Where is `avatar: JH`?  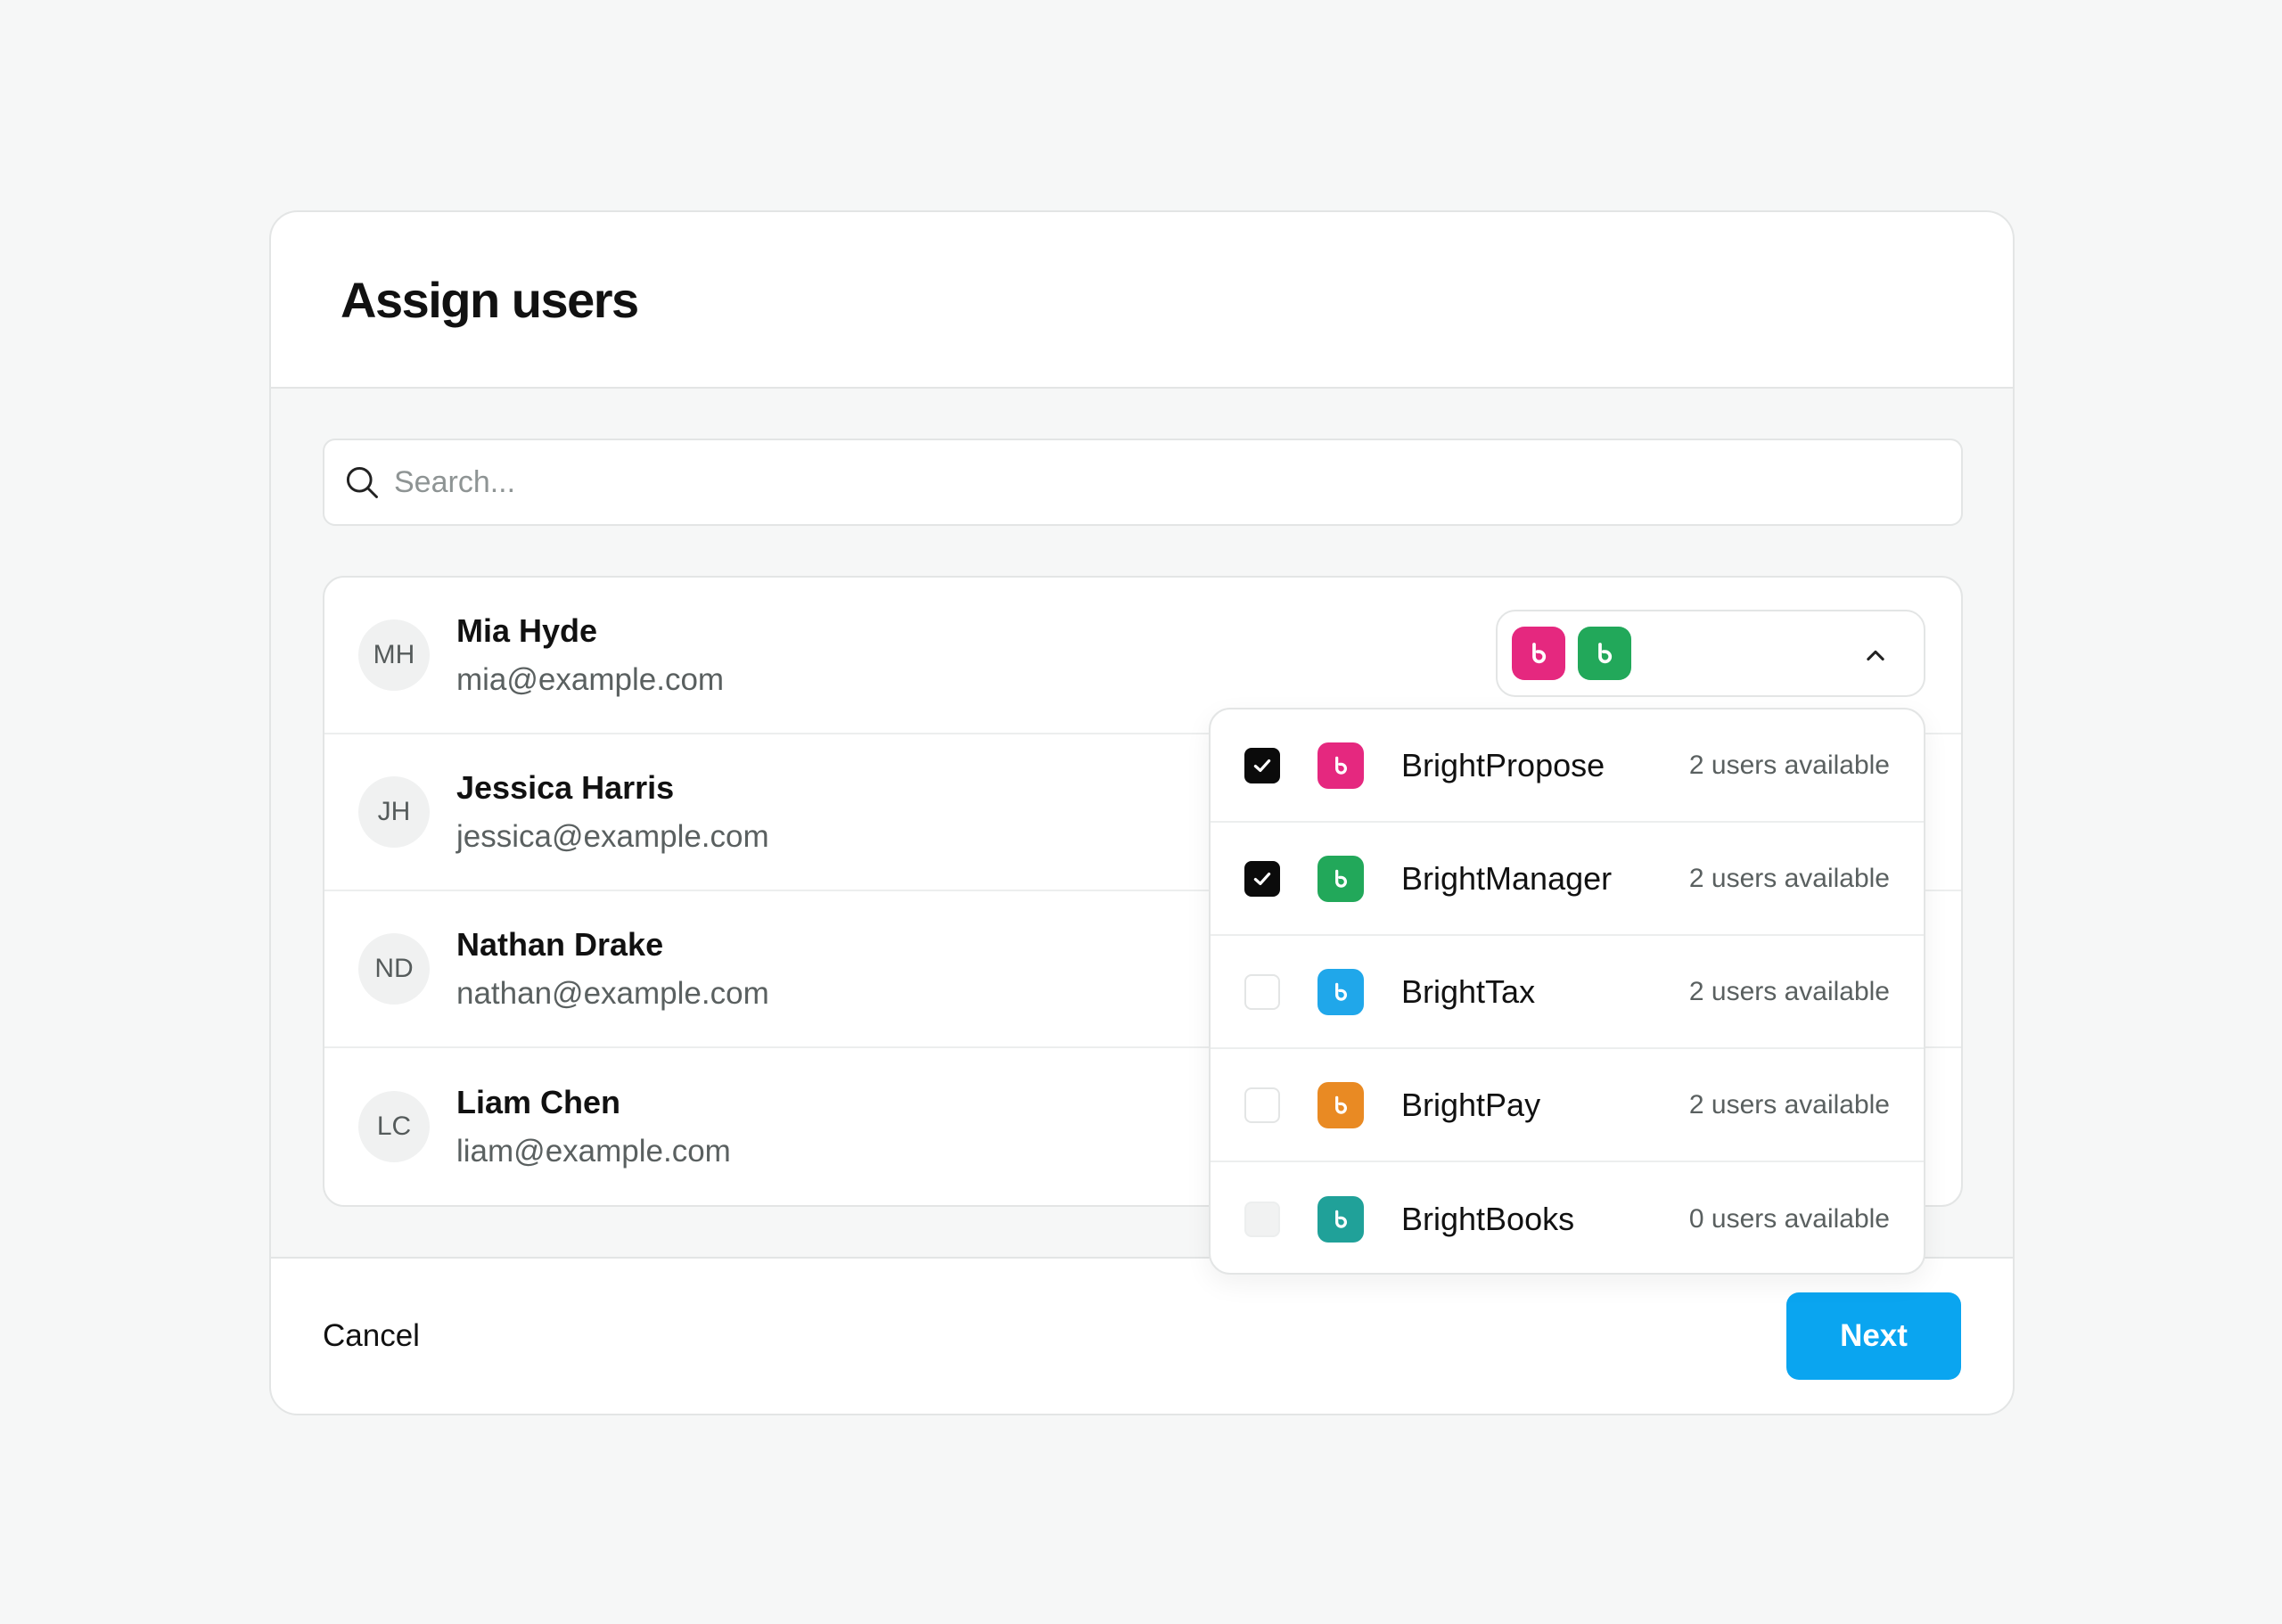 avatar: JH is located at coordinates (394, 812).